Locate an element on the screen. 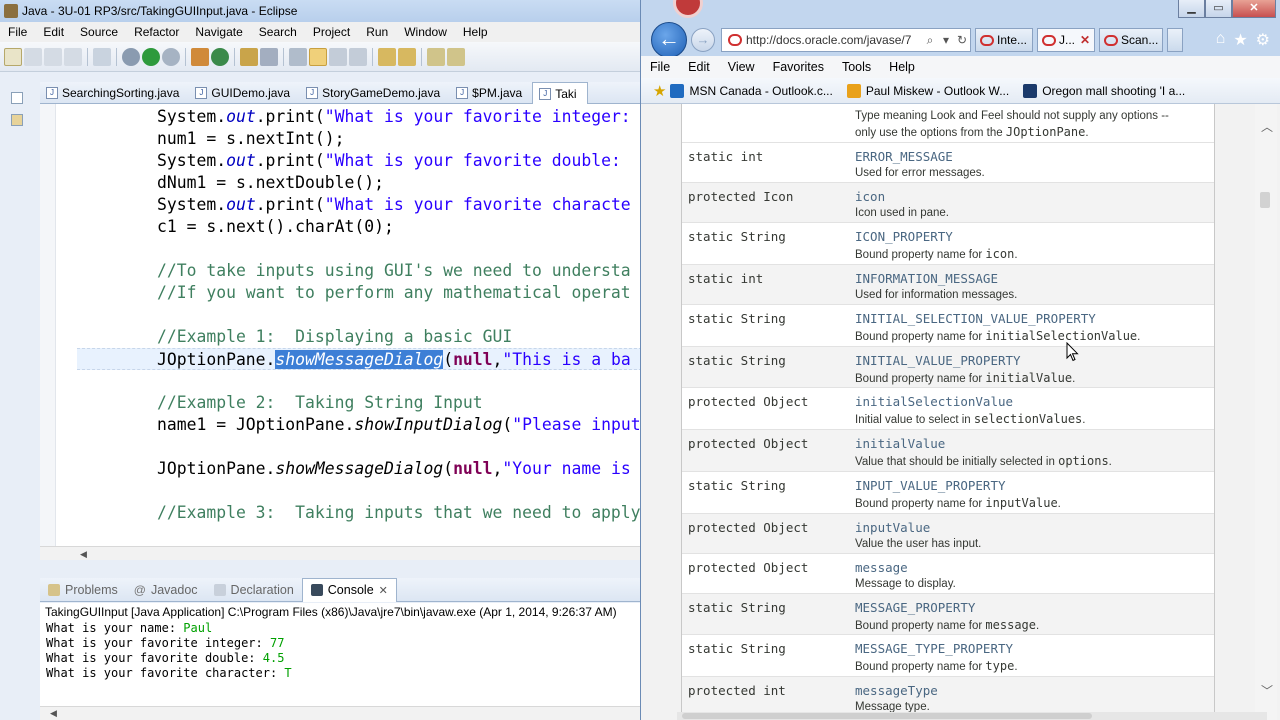 The image size is (1280, 720). news-icon is located at coordinates (1030, 90).